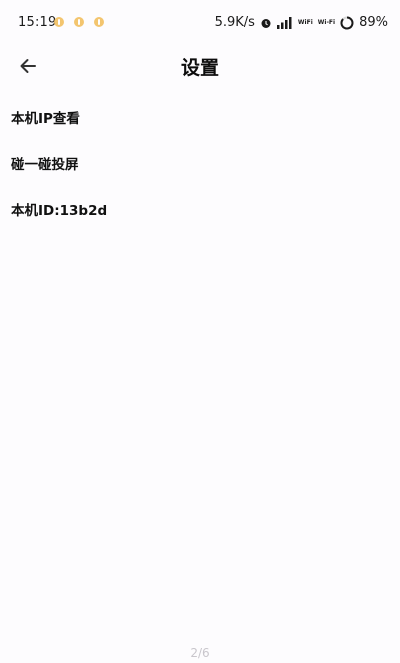 The height and width of the screenshot is (663, 400). Describe the element at coordinates (200, 123) in the screenshot. I see `settings-item-ip-view: 本机IP查看` at that location.